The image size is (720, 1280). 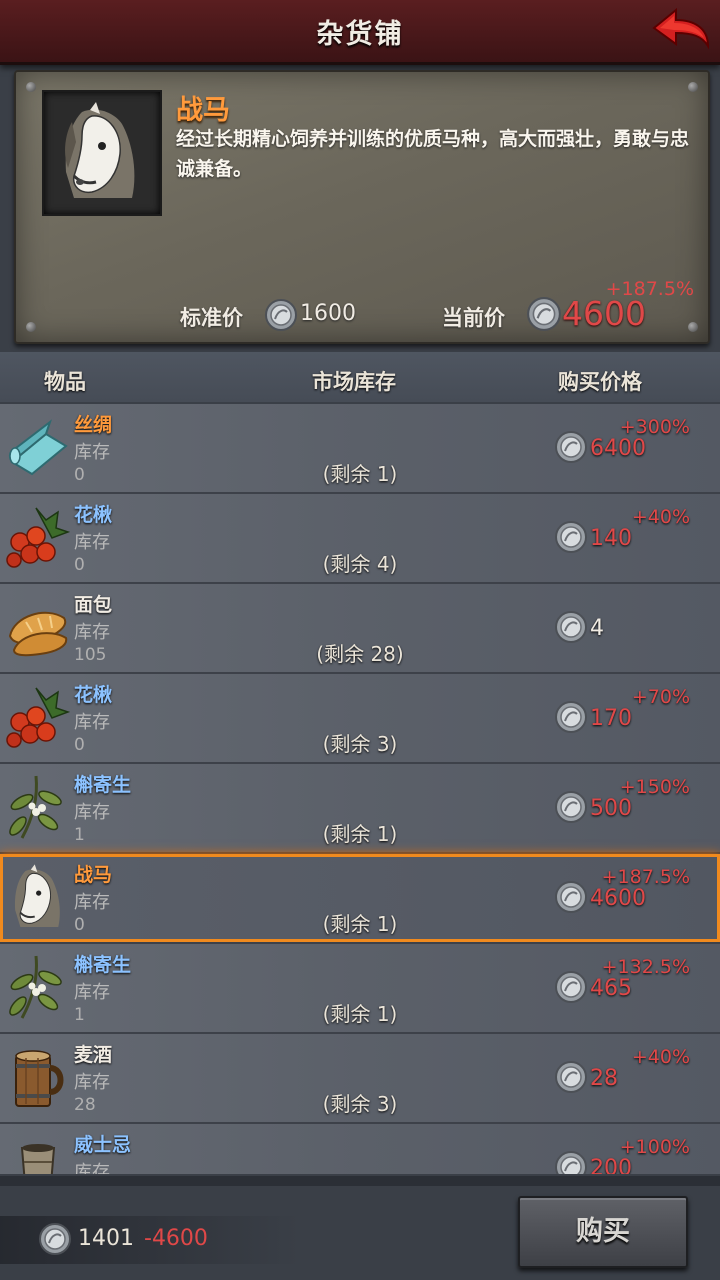 I want to click on standard-price-label: 标准价, so click(x=211, y=318).